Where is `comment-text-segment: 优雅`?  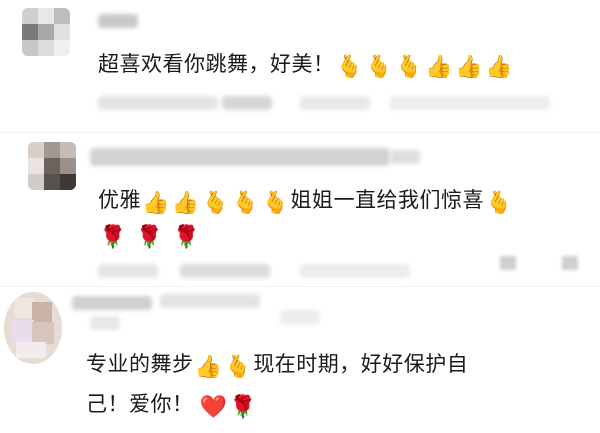
comment-text-segment: 优雅 is located at coordinates (119, 200).